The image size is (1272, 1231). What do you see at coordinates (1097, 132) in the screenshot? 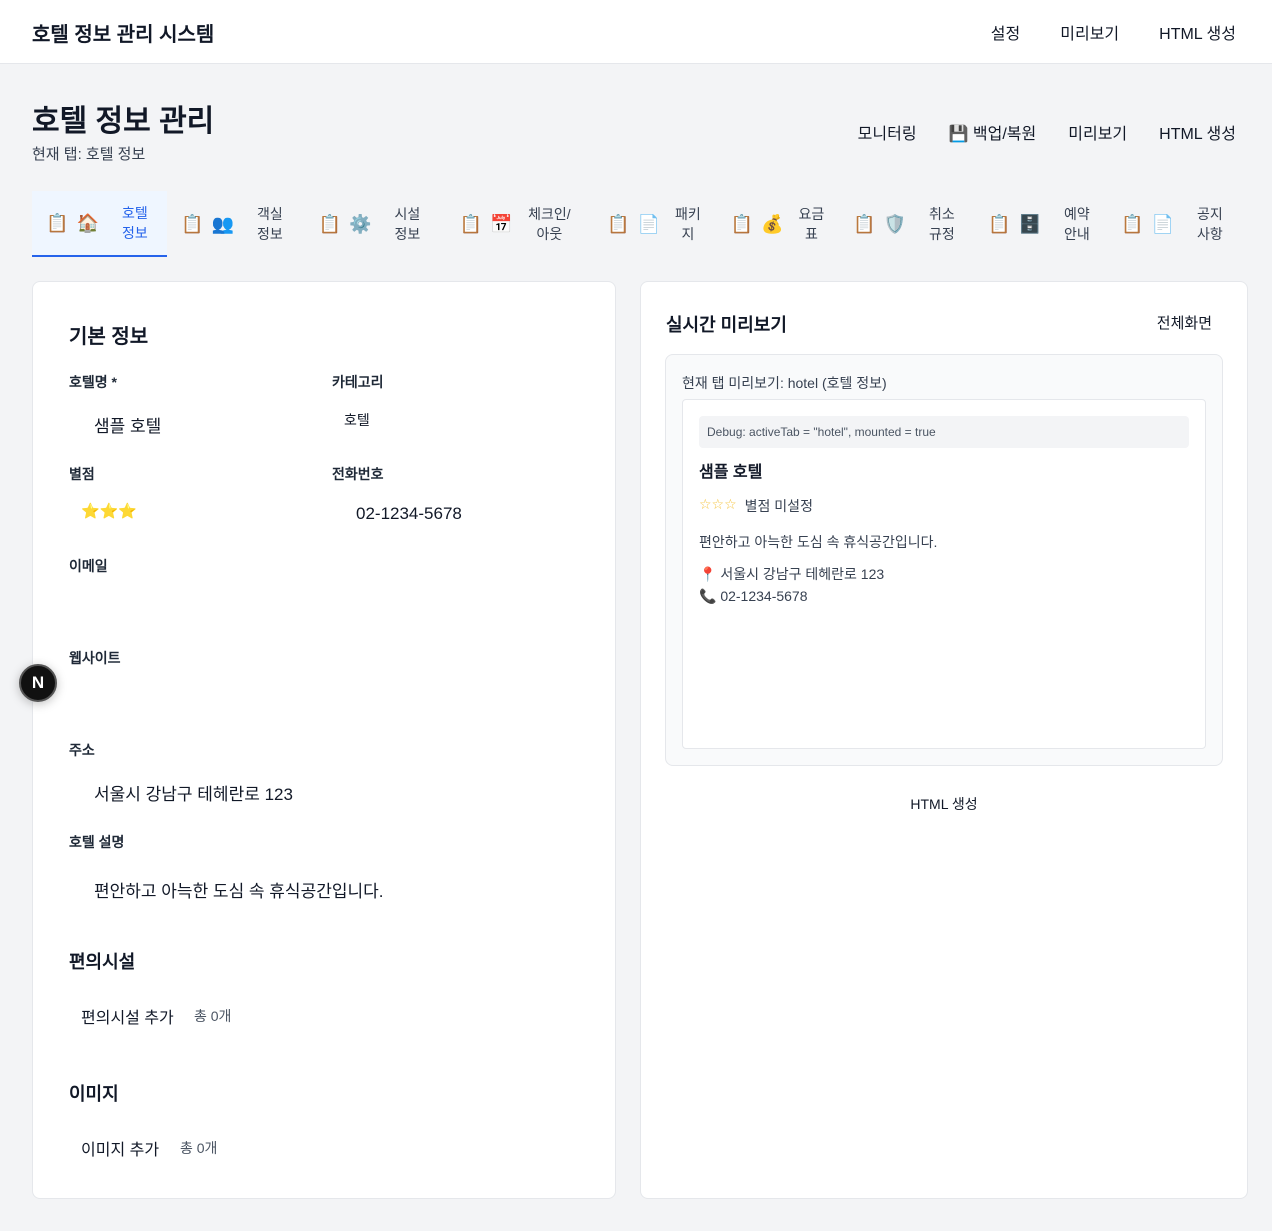
I see `preview-button: 미리보기` at bounding box center [1097, 132].